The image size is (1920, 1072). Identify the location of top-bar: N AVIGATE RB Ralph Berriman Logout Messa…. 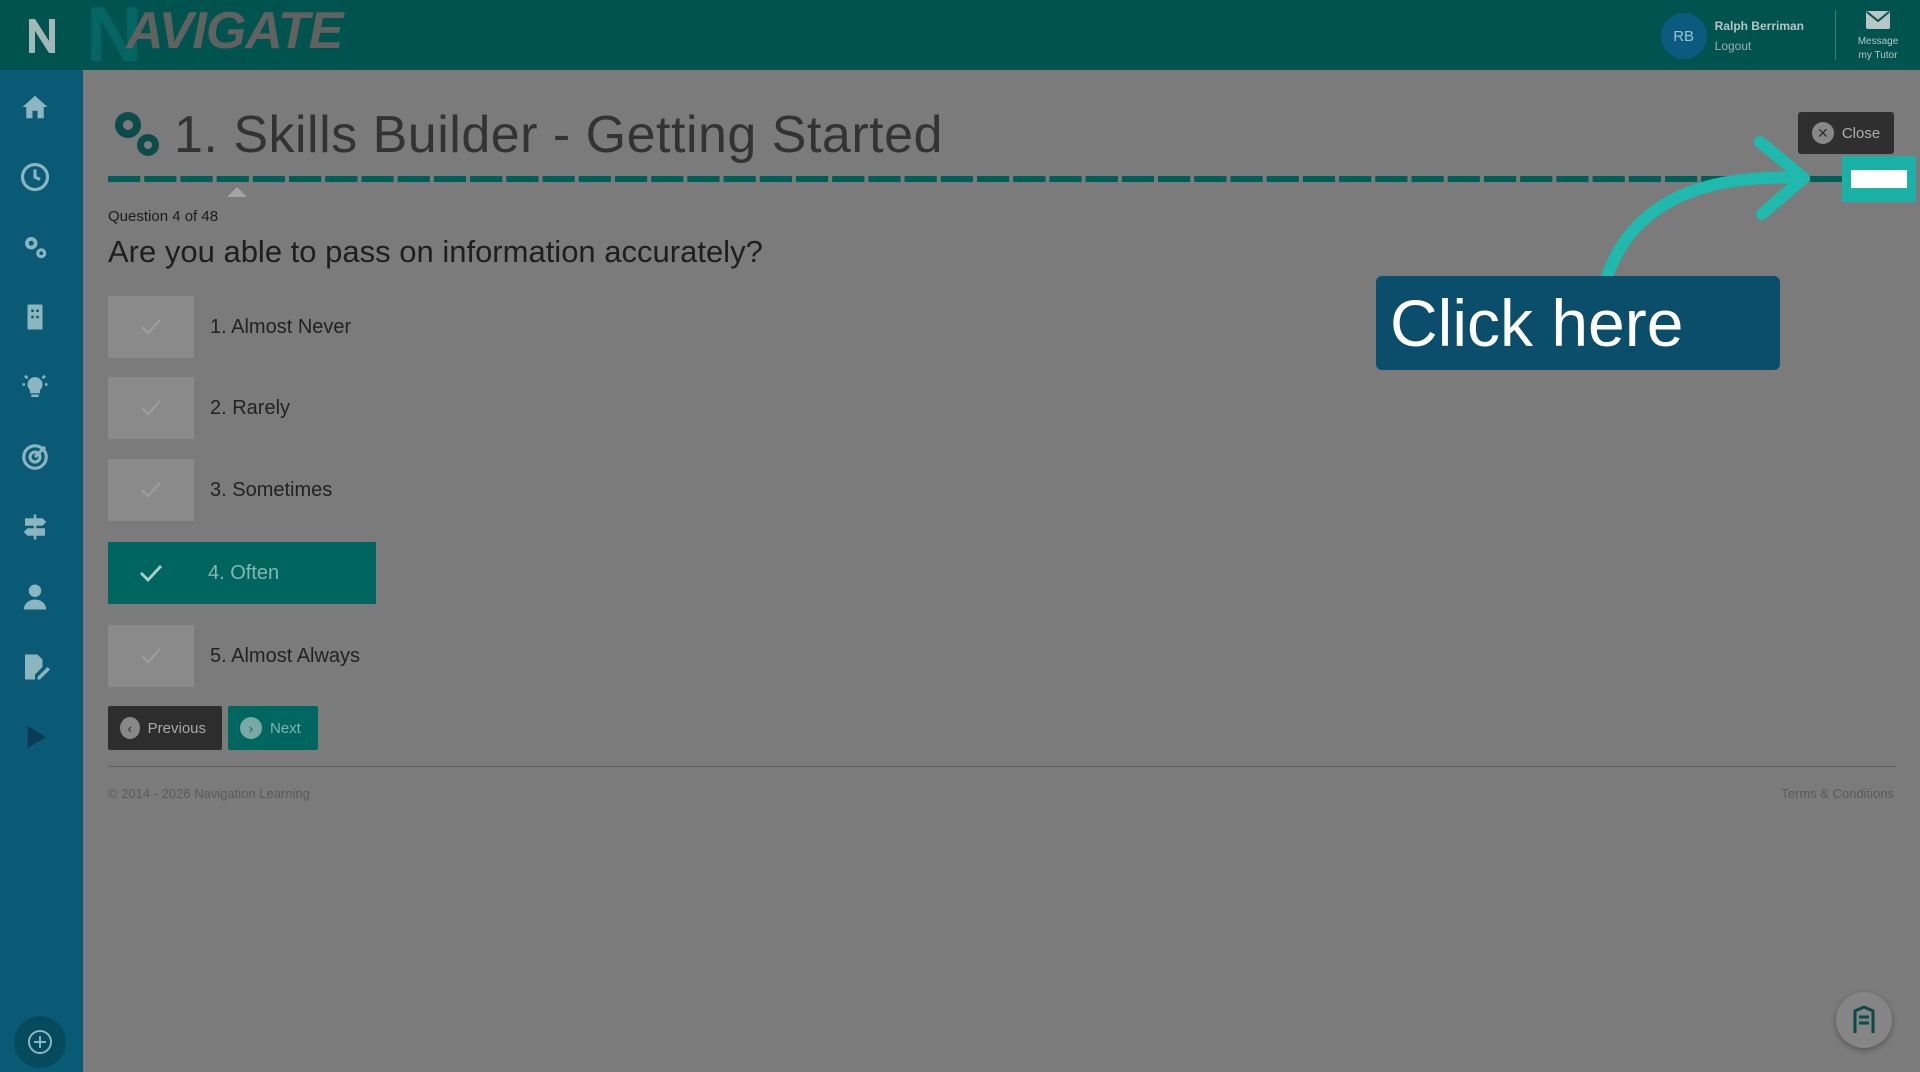
(960, 37).